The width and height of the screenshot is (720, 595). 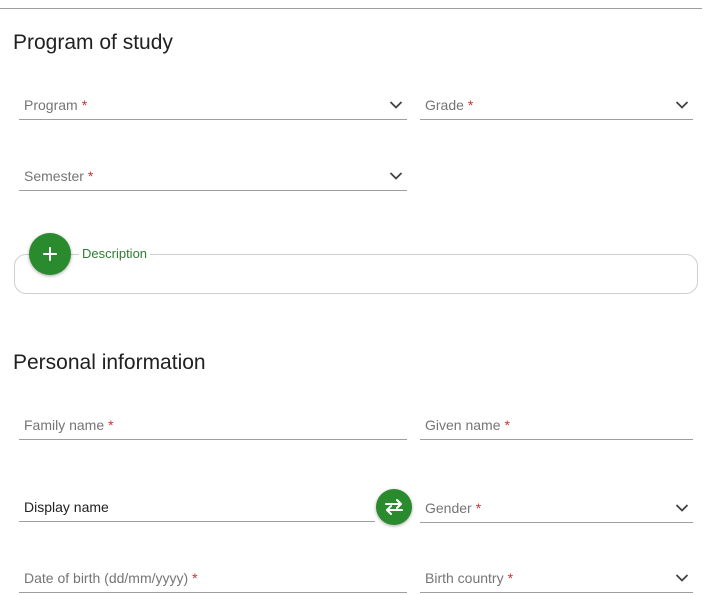 I want to click on top-divider, so click(x=351, y=8).